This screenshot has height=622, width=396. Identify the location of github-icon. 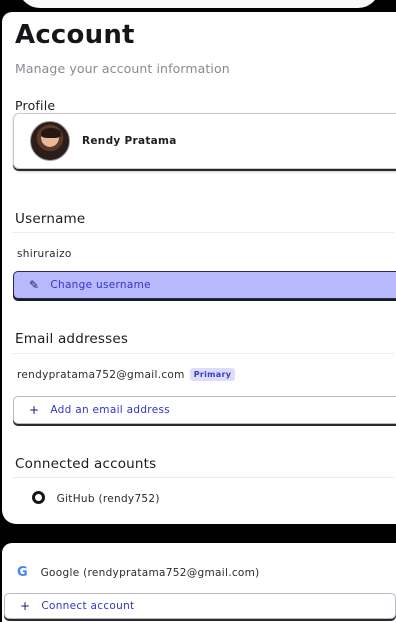
(38, 497).